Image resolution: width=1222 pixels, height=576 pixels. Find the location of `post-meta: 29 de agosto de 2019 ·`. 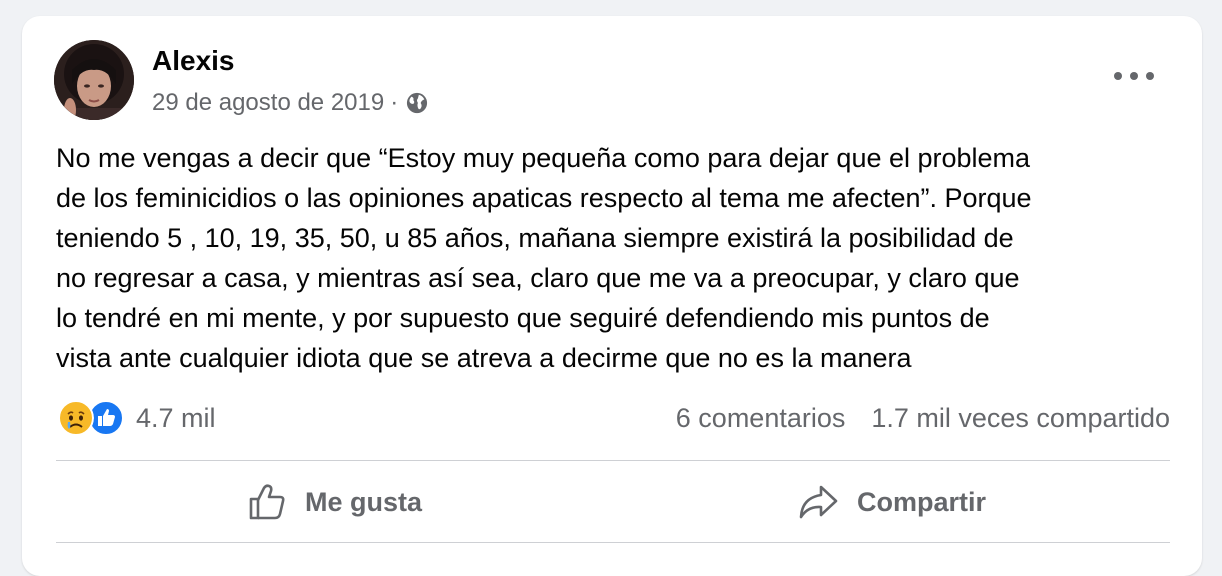

post-meta: 29 de agosto de 2019 · is located at coordinates (290, 103).